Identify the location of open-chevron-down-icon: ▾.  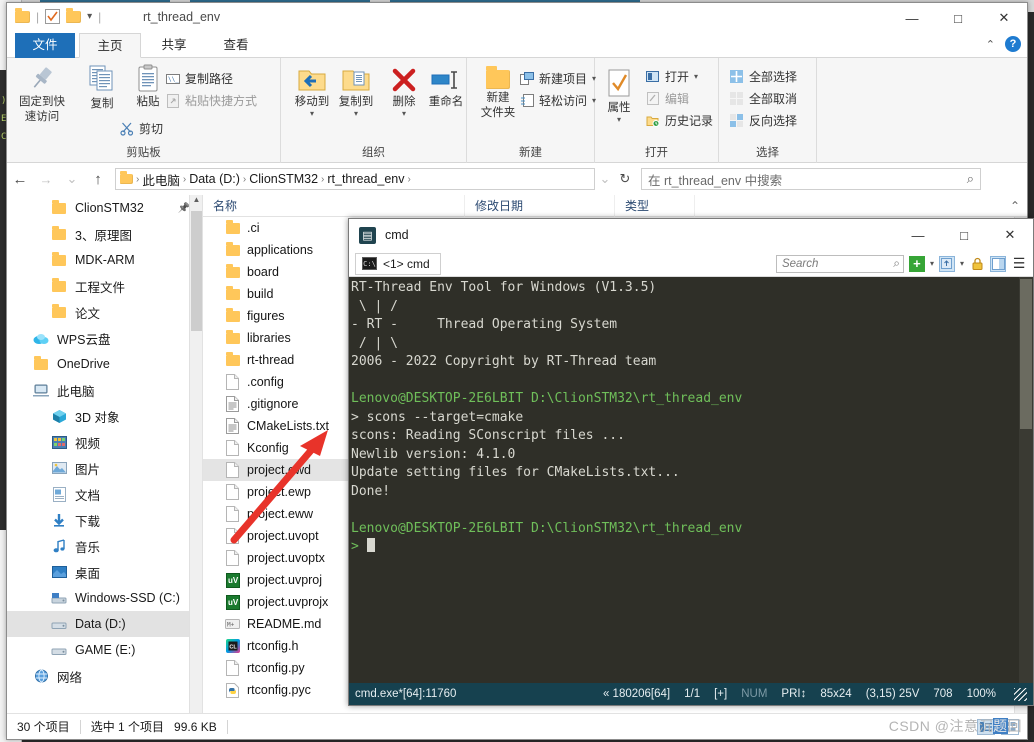
(696, 76).